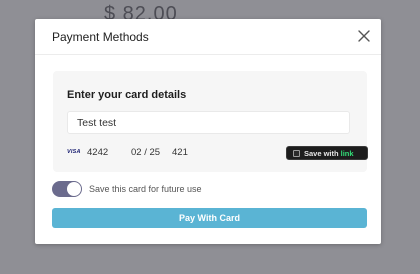 Image resolution: width=420 pixels, height=274 pixels. What do you see at coordinates (296, 153) in the screenshot?
I see `link-checkbox-icon` at bounding box center [296, 153].